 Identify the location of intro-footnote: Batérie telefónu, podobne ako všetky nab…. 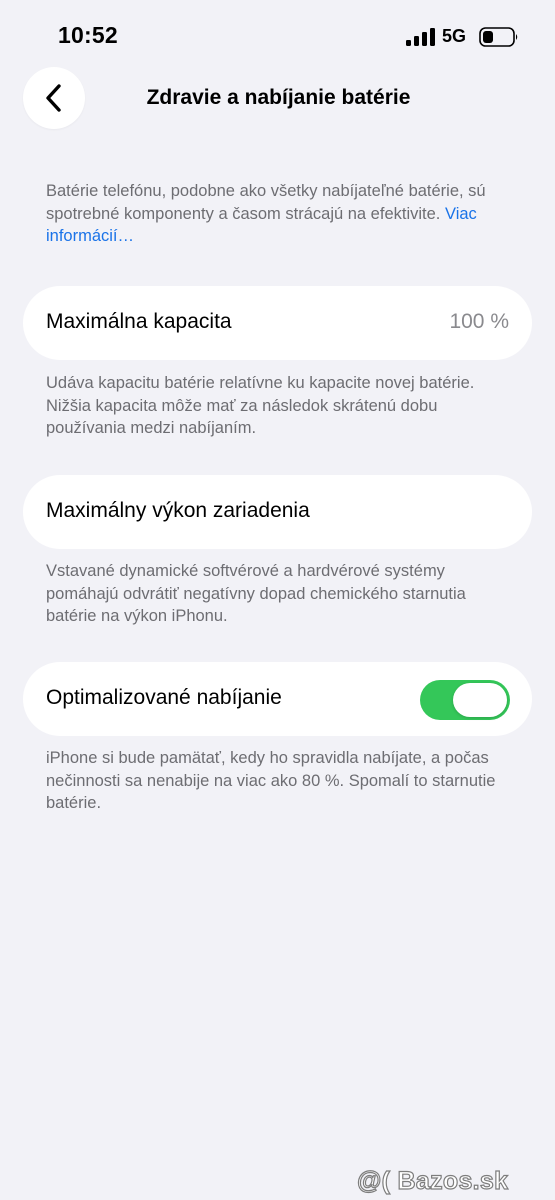
(281, 214).